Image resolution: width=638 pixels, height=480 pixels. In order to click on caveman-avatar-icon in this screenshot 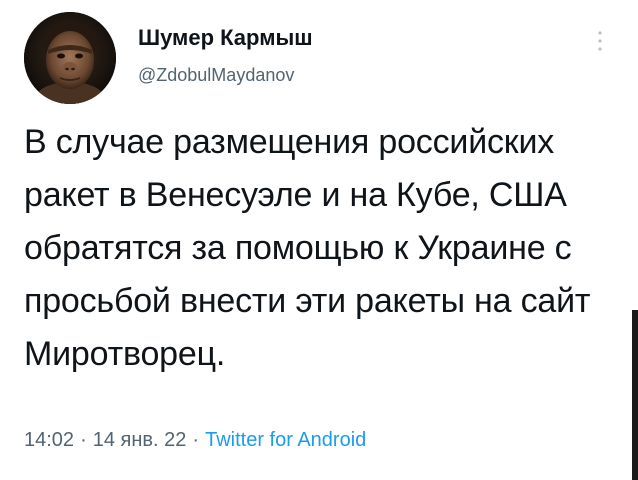, I will do `click(70, 58)`.